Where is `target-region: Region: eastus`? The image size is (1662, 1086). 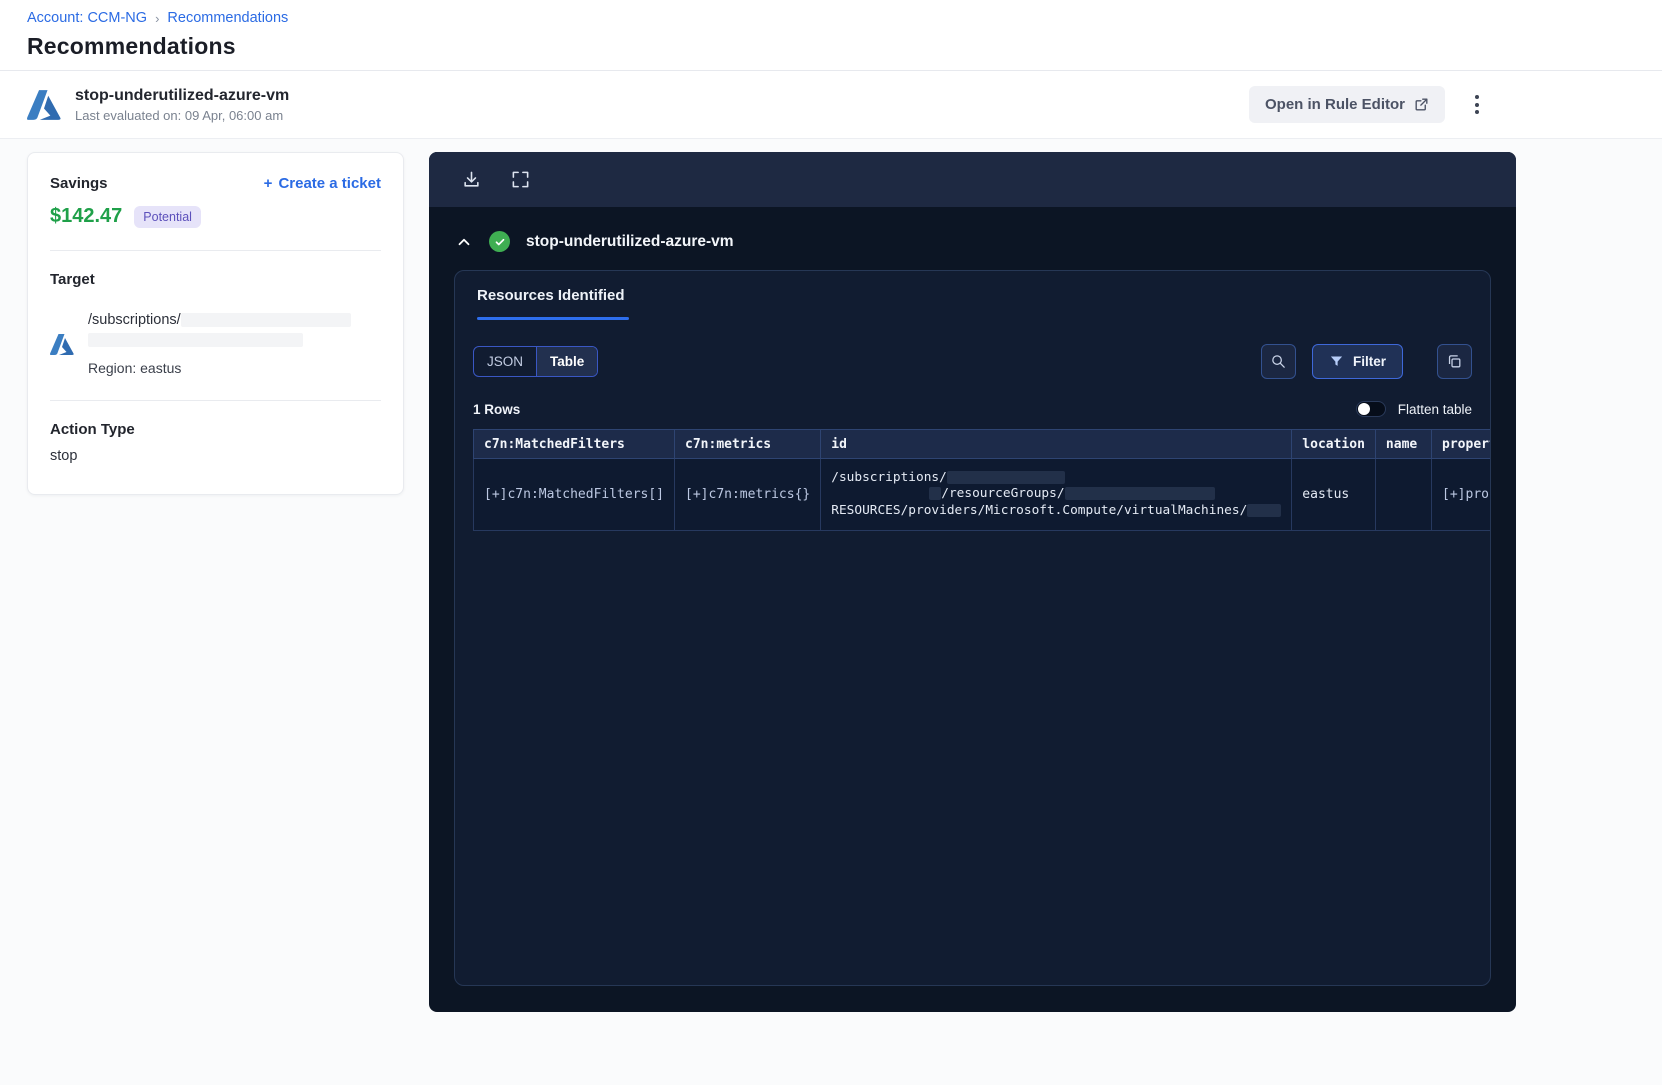 target-region: Region: eastus is located at coordinates (135, 368).